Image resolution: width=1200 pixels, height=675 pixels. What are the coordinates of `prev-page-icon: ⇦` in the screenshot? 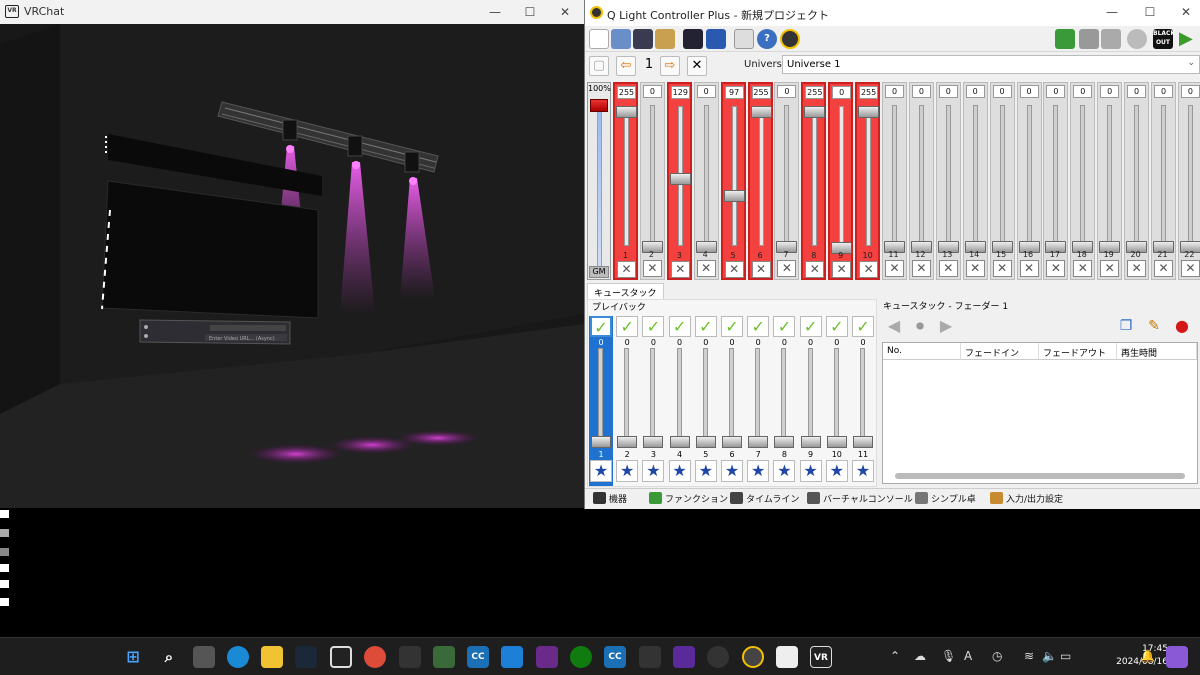 It's located at (626, 66).